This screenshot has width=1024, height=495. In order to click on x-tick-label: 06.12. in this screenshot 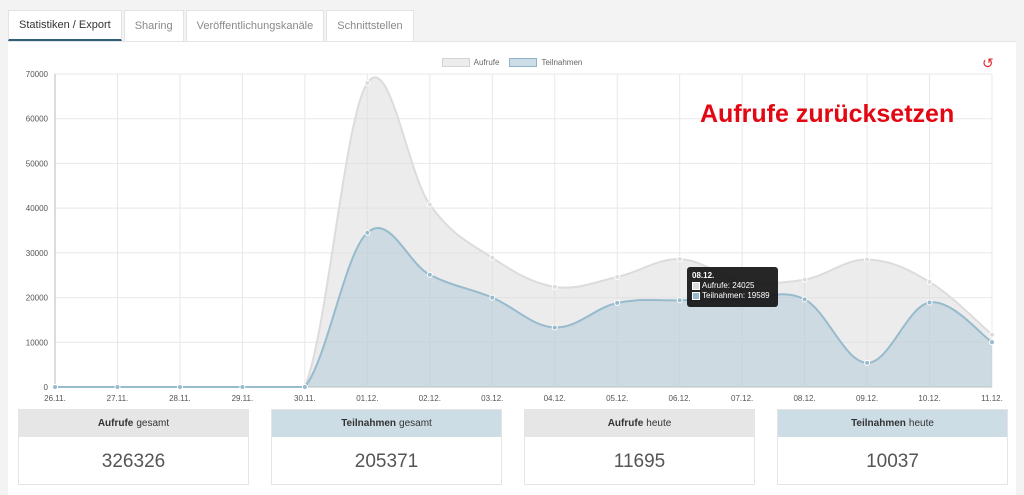, I will do `click(680, 398)`.